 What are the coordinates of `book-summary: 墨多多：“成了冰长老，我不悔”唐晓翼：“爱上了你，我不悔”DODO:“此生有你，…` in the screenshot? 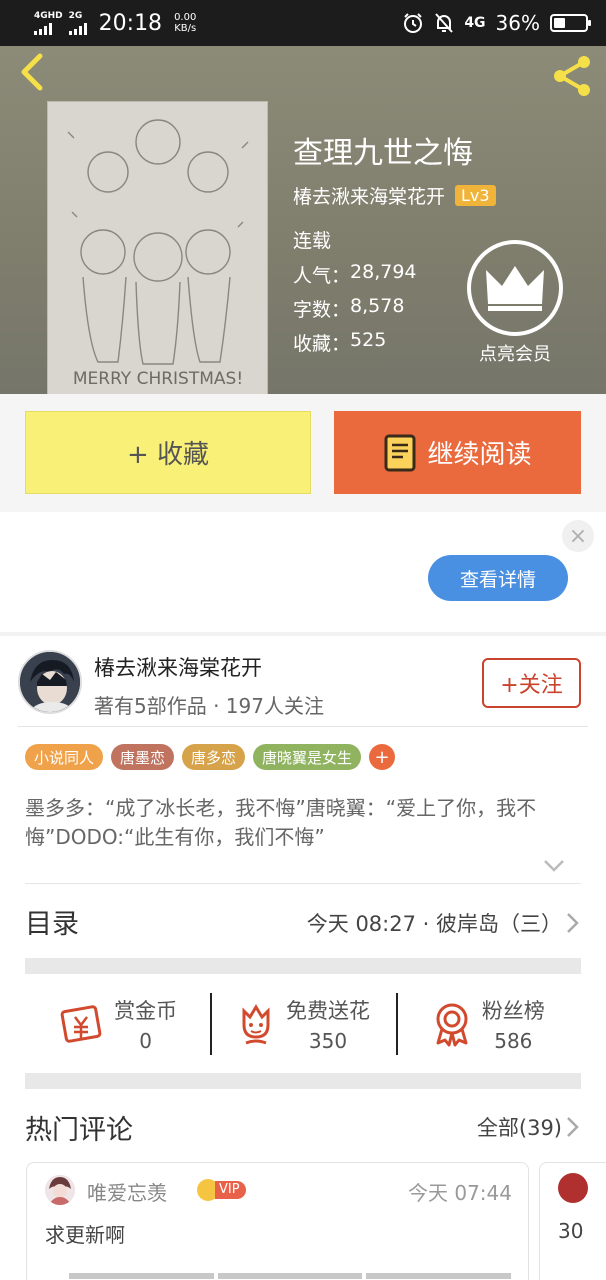 It's located at (281, 822).